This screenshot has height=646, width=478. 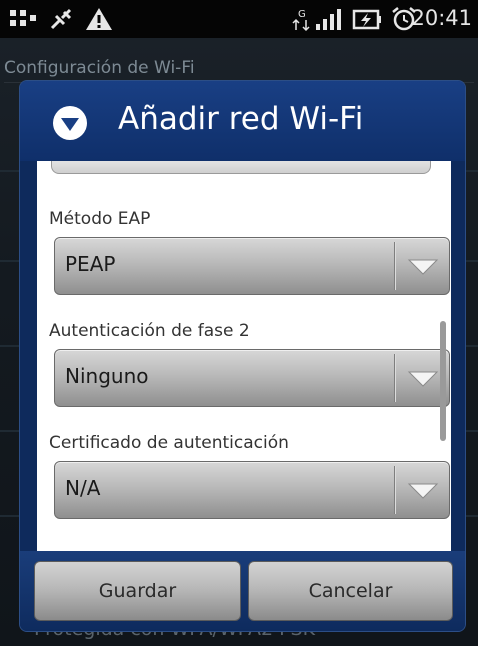 What do you see at coordinates (252, 490) in the screenshot?
I see `ca-certificate-spinner: N/A` at bounding box center [252, 490].